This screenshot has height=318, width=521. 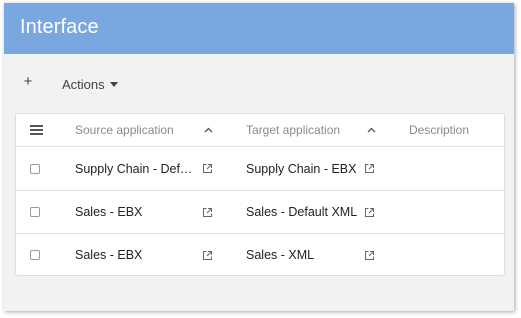 What do you see at coordinates (37, 130) in the screenshot?
I see `hamburger-menu-icon` at bounding box center [37, 130].